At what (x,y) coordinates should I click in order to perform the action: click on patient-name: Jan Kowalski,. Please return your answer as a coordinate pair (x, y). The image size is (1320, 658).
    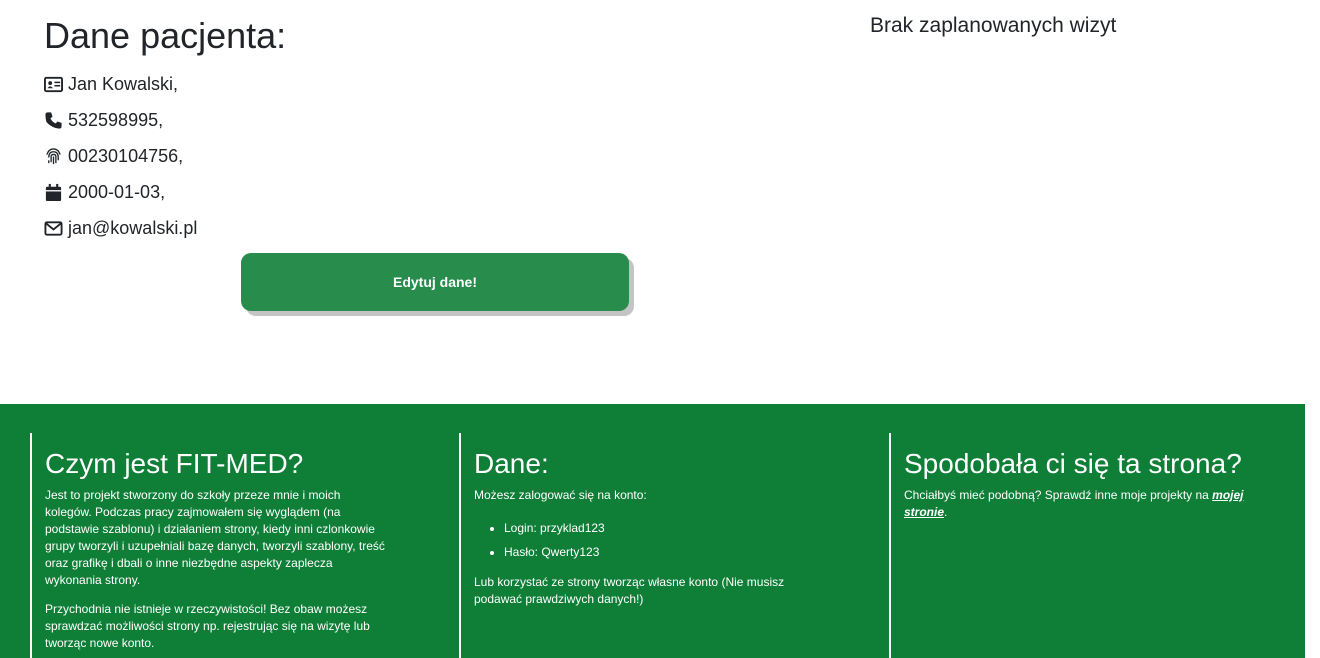
    Looking at the image, I should click on (123, 83).